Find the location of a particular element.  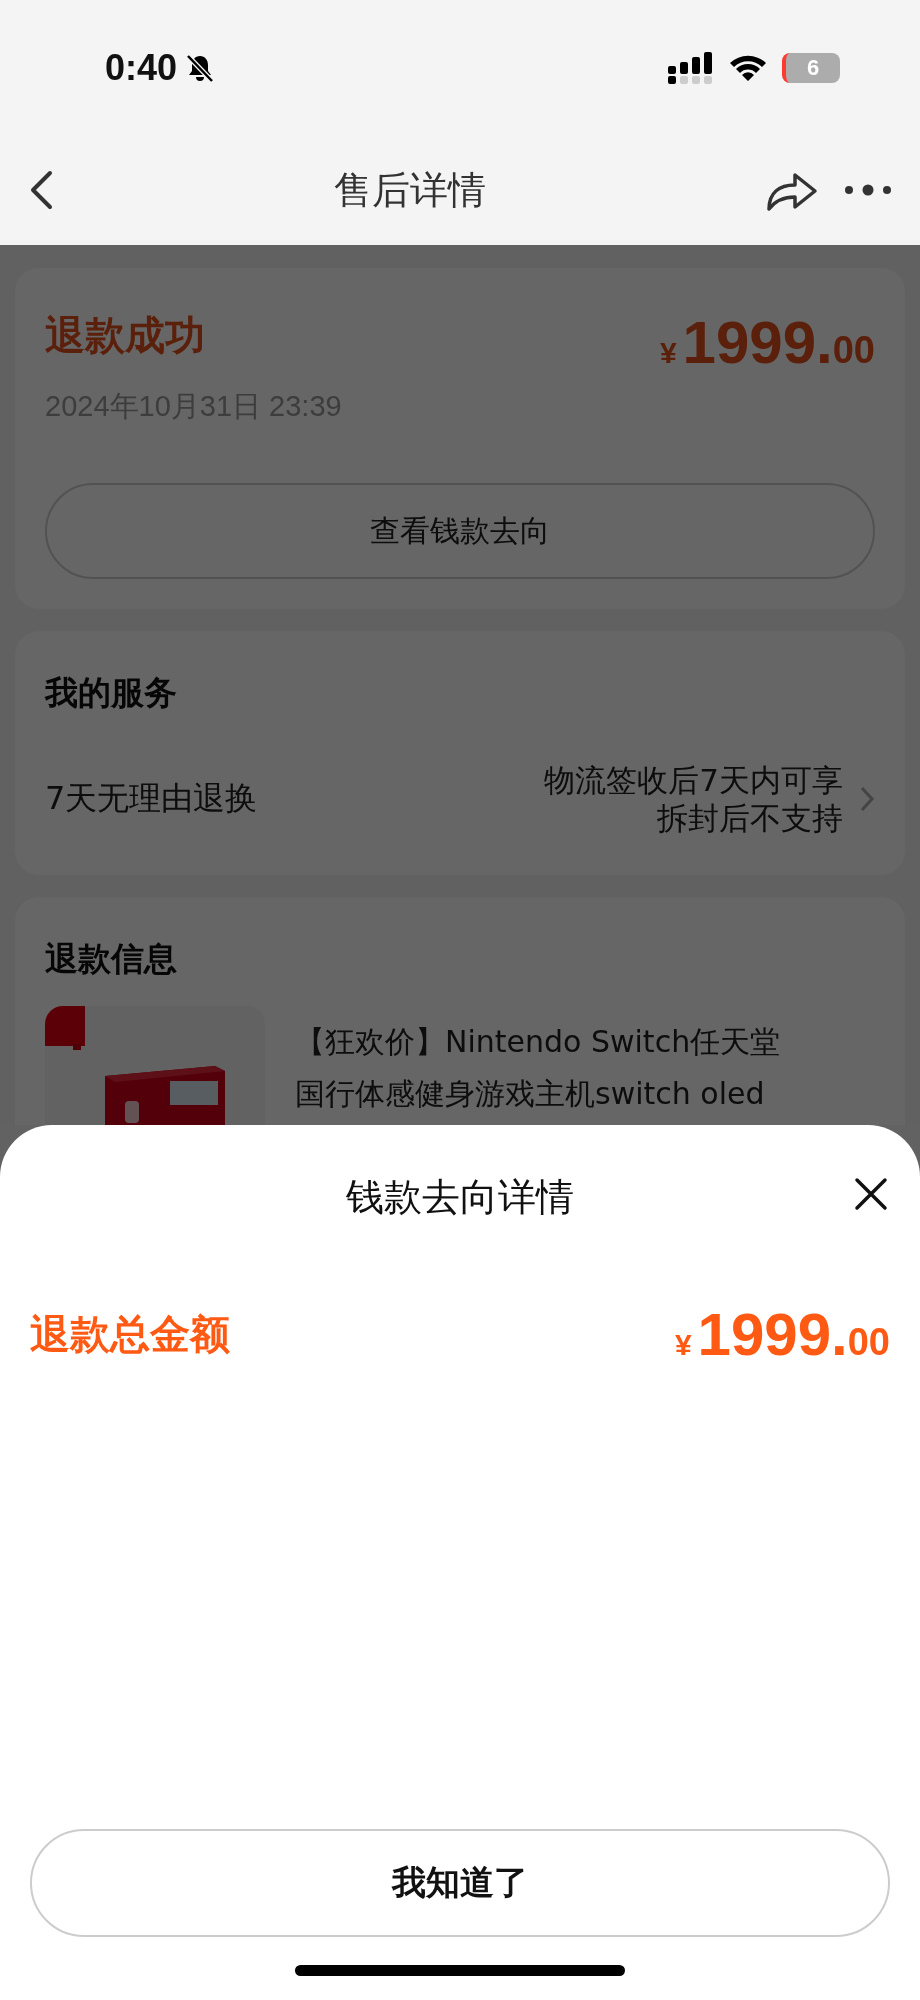

battery-icon: 6 is located at coordinates (811, 67).